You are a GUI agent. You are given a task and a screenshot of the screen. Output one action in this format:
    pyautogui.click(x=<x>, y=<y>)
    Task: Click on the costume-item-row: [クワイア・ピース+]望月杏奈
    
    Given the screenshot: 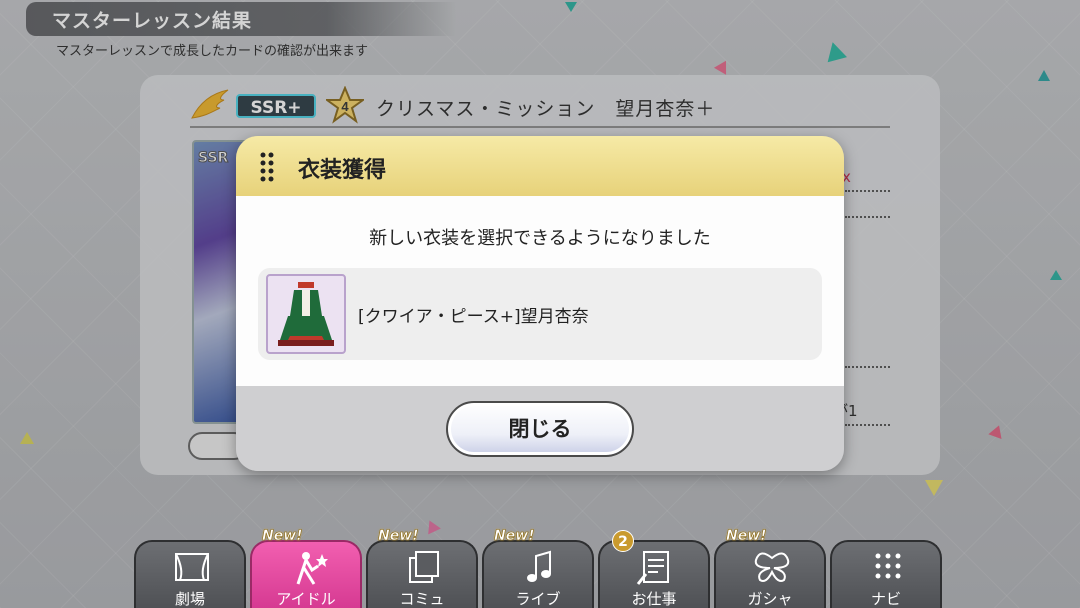 What is the action you would take?
    pyautogui.click(x=540, y=314)
    